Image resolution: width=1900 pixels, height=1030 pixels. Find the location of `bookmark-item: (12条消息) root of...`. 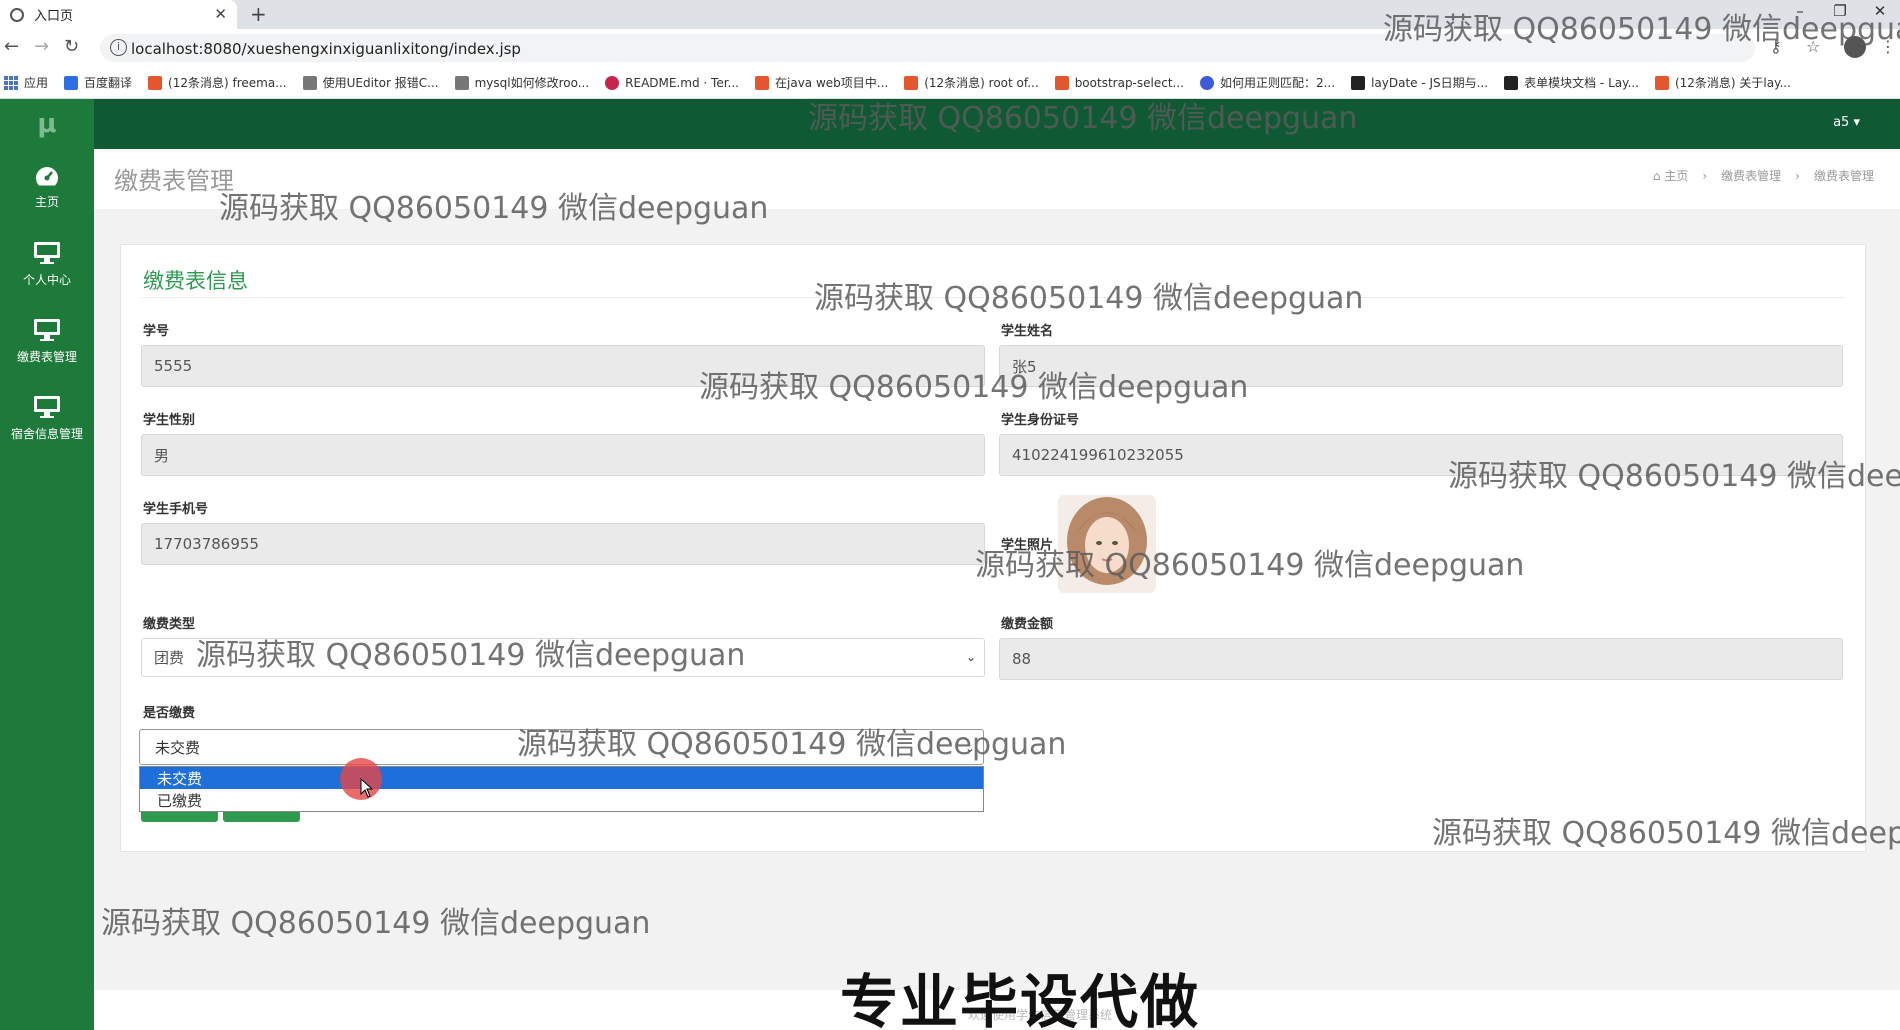

bookmark-item: (12条消息) root of... is located at coordinates (971, 82).